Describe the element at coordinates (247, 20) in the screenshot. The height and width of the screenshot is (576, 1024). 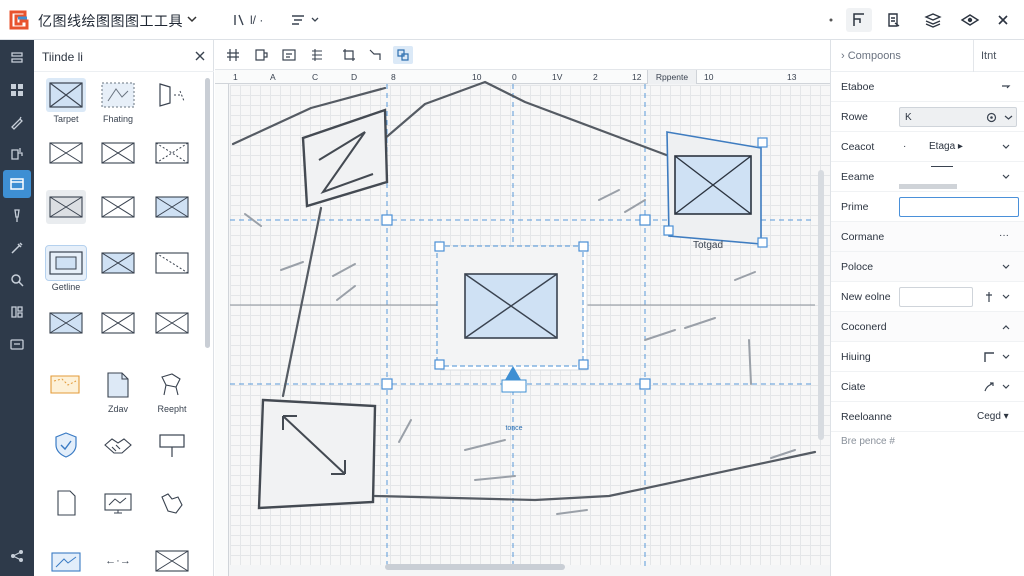
I see `pen-line-tool-button: l/ ·` at that location.